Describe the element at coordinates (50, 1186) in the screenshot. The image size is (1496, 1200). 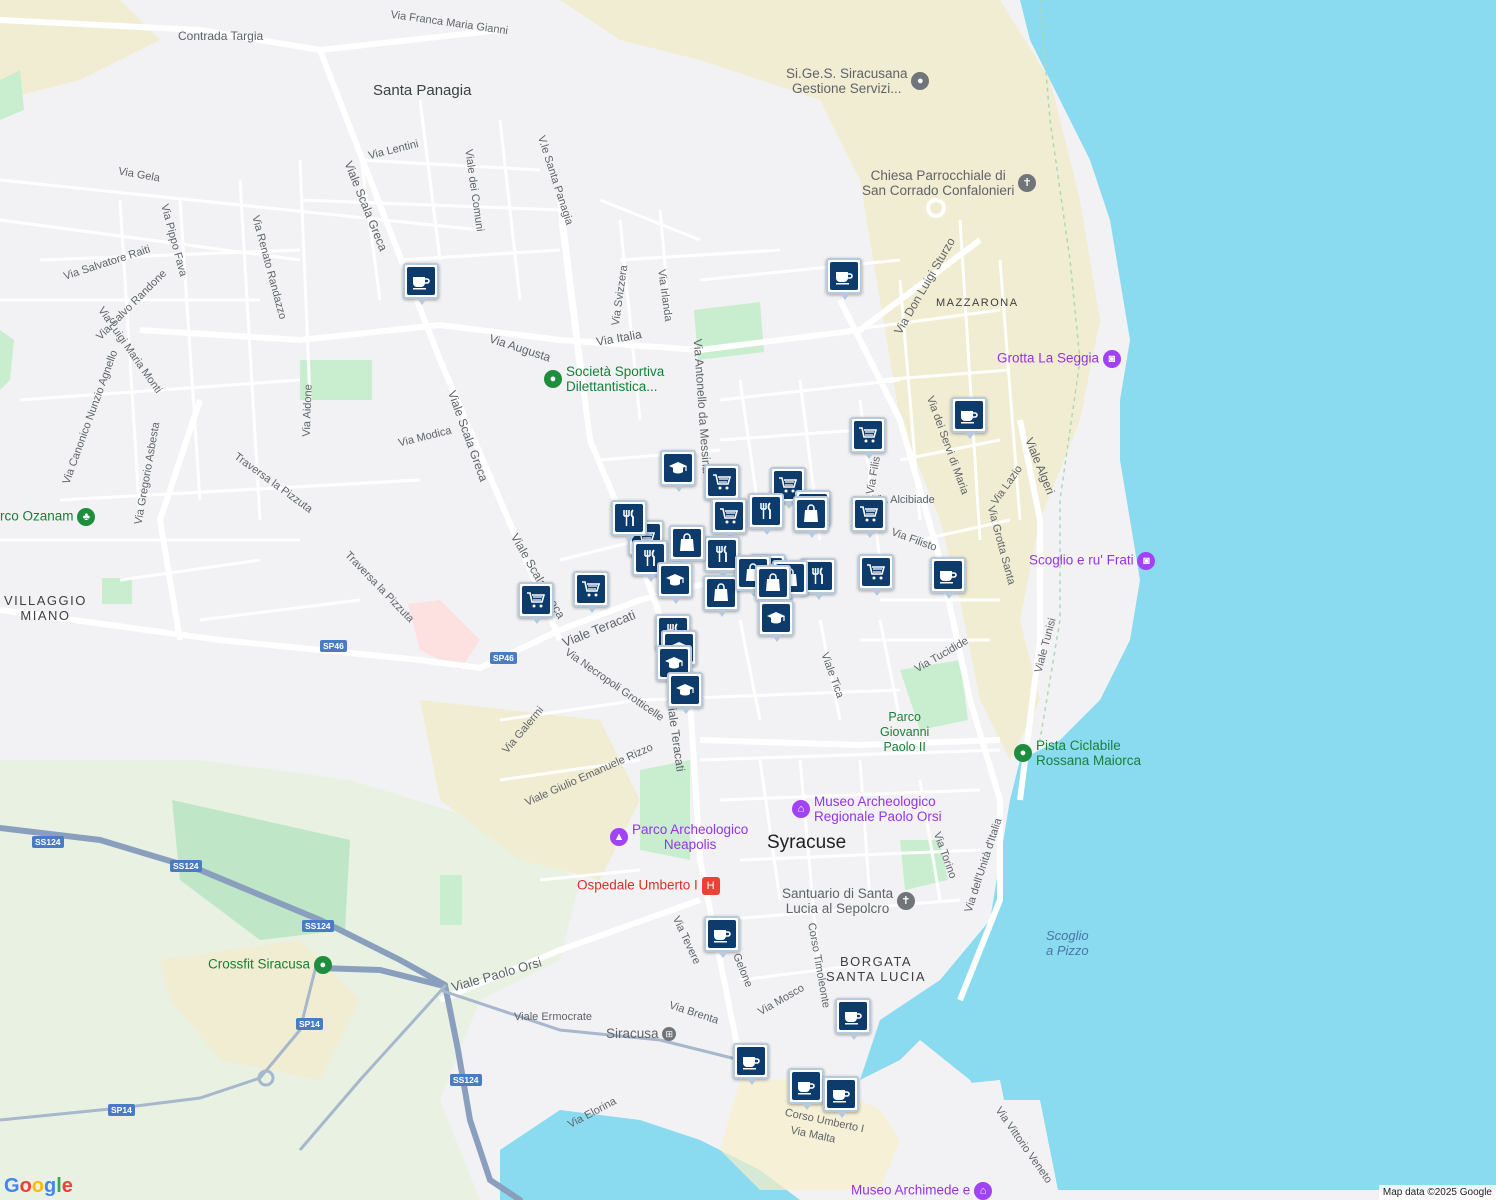
I see `google-logo-g2: g` at that location.